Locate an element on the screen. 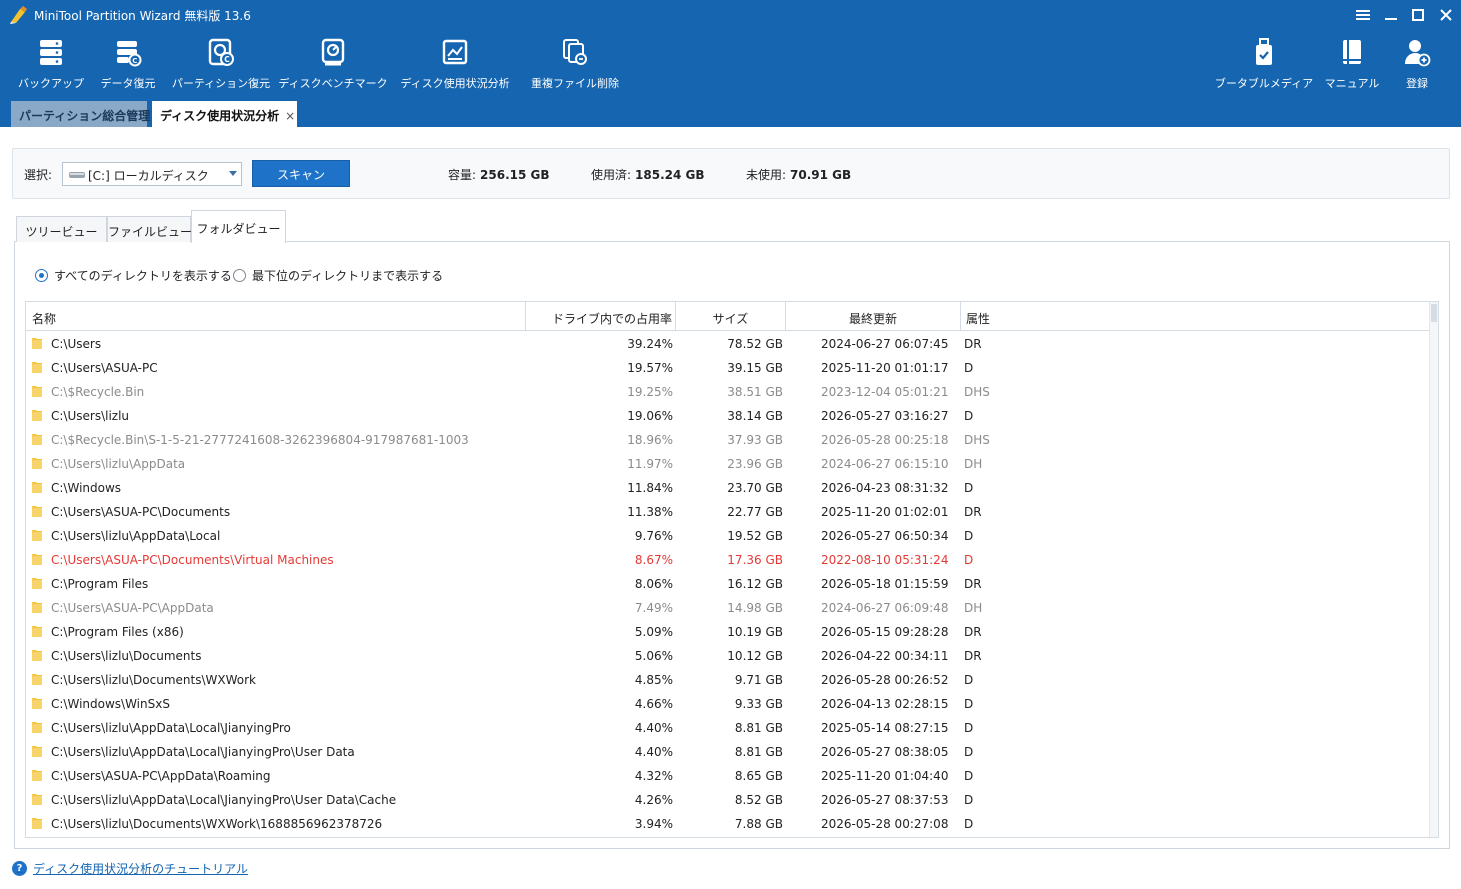 Image resolution: width=1461 pixels, height=889 pixels. tab-partition-management: パーティション総合管理 is located at coordinates (80, 114).